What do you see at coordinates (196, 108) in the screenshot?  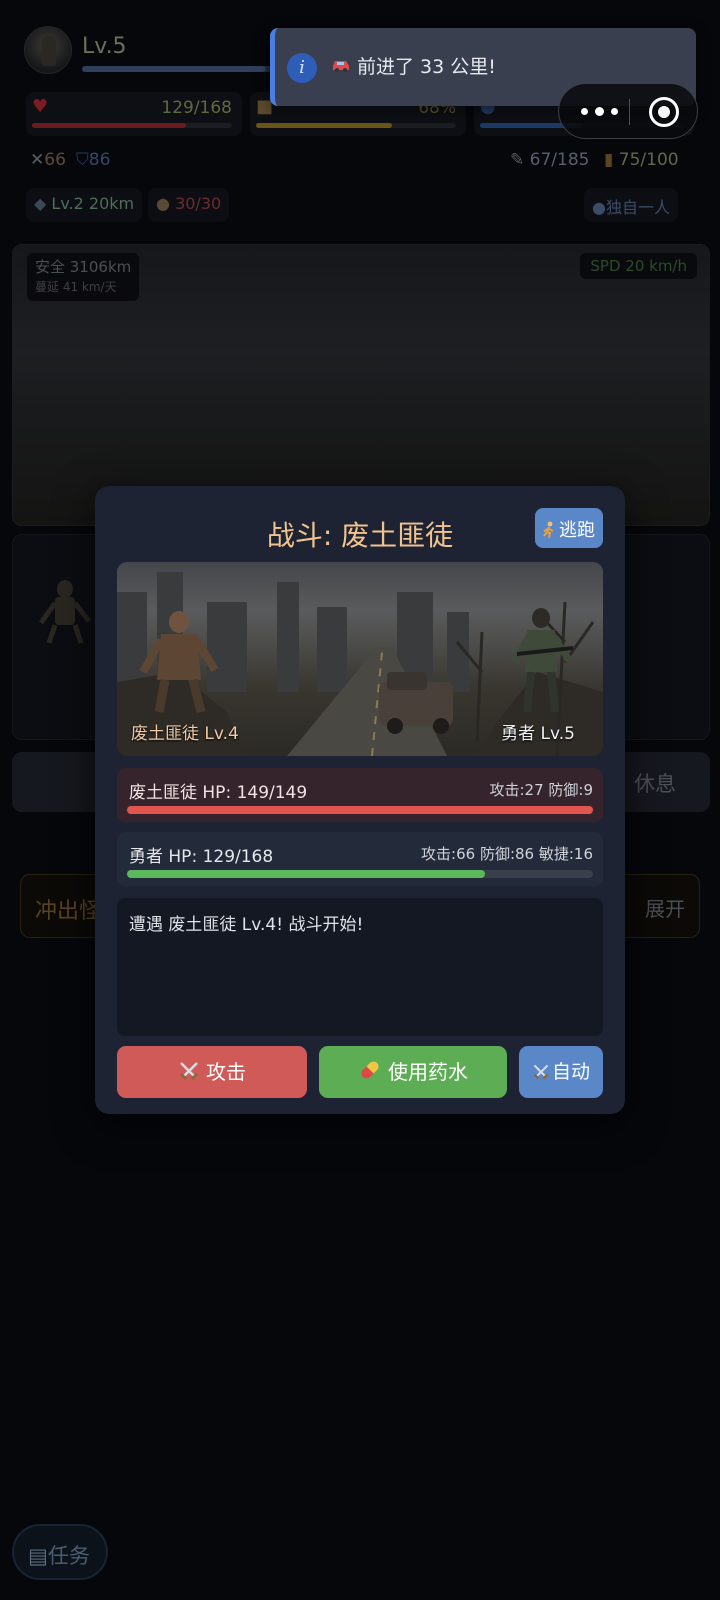 I see `hp-value: 129/168` at bounding box center [196, 108].